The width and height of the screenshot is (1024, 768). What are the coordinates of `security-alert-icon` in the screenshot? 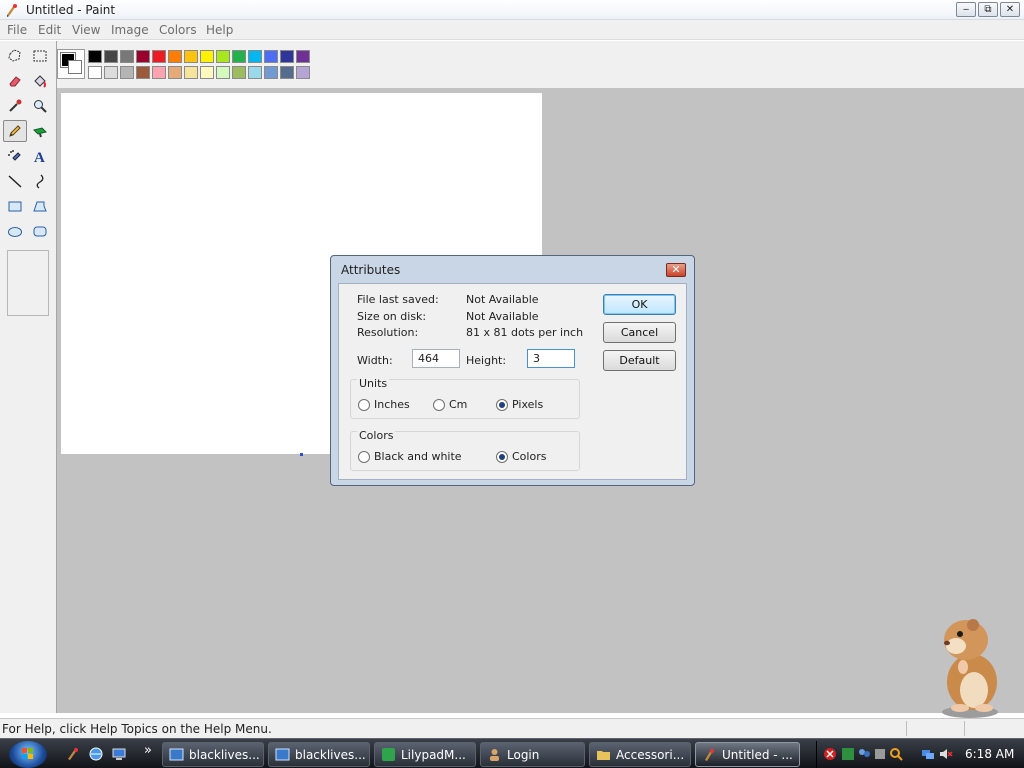 It's located at (830, 754).